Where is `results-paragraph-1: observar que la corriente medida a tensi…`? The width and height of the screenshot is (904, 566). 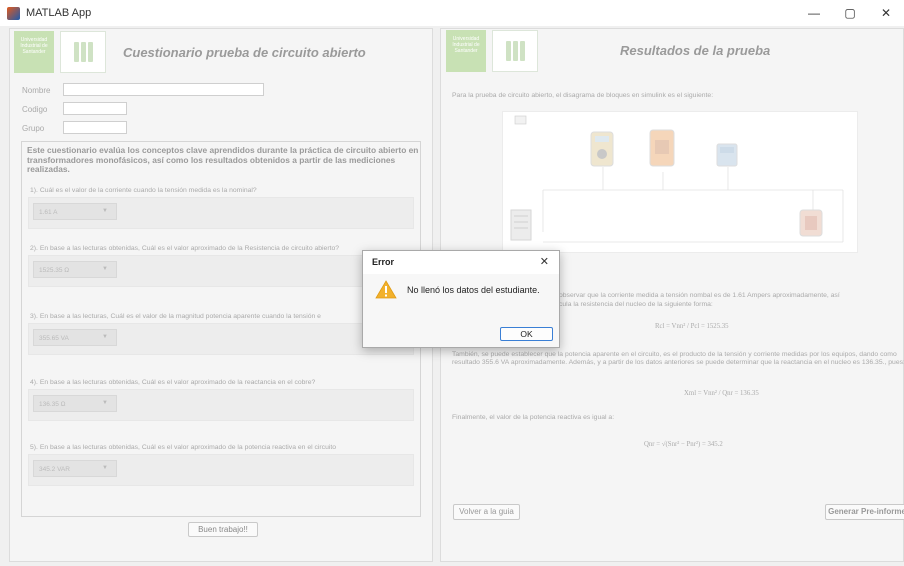
results-paragraph-1: observar que la corriente medida a tensi… is located at coordinates (699, 295).